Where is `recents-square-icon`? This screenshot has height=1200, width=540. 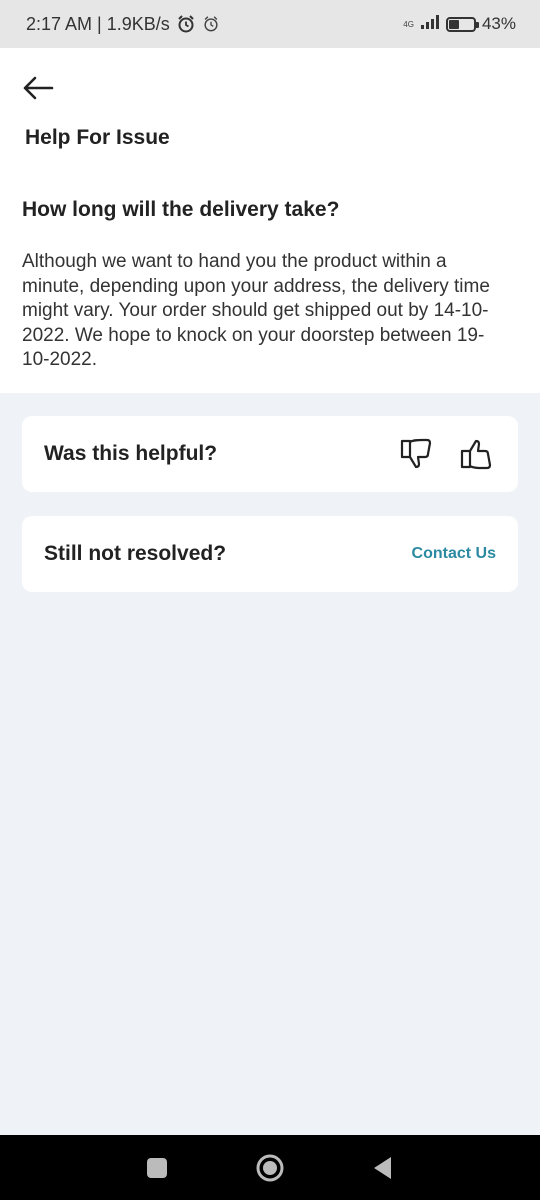
recents-square-icon is located at coordinates (156, 1167).